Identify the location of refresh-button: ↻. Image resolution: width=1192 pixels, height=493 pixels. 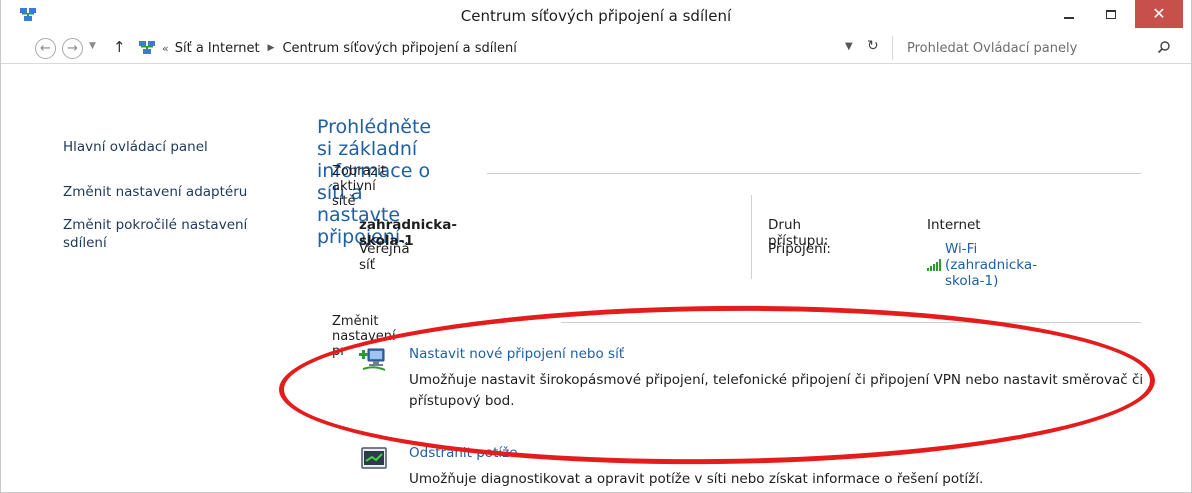
(873, 46).